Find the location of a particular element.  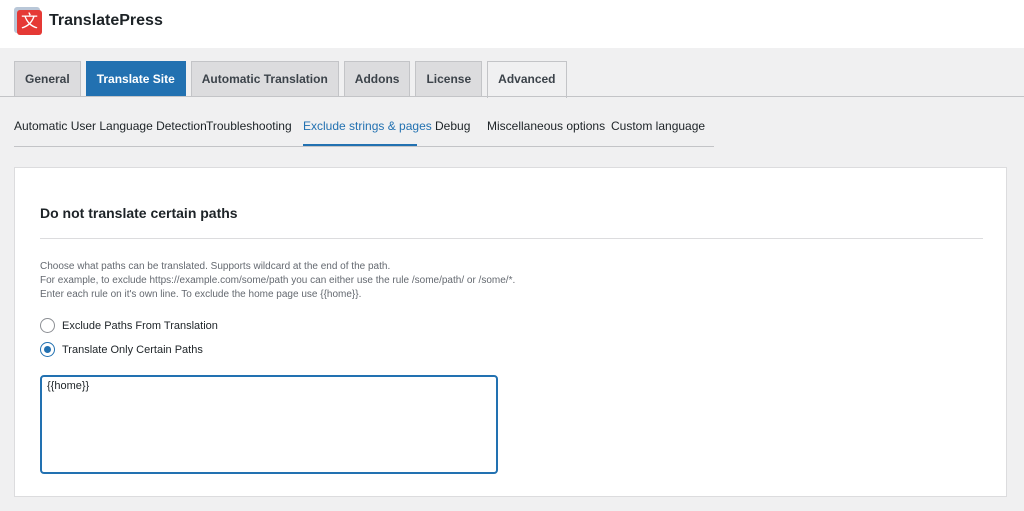

tab-automatic-translation: Automatic Translation is located at coordinates (264, 79).